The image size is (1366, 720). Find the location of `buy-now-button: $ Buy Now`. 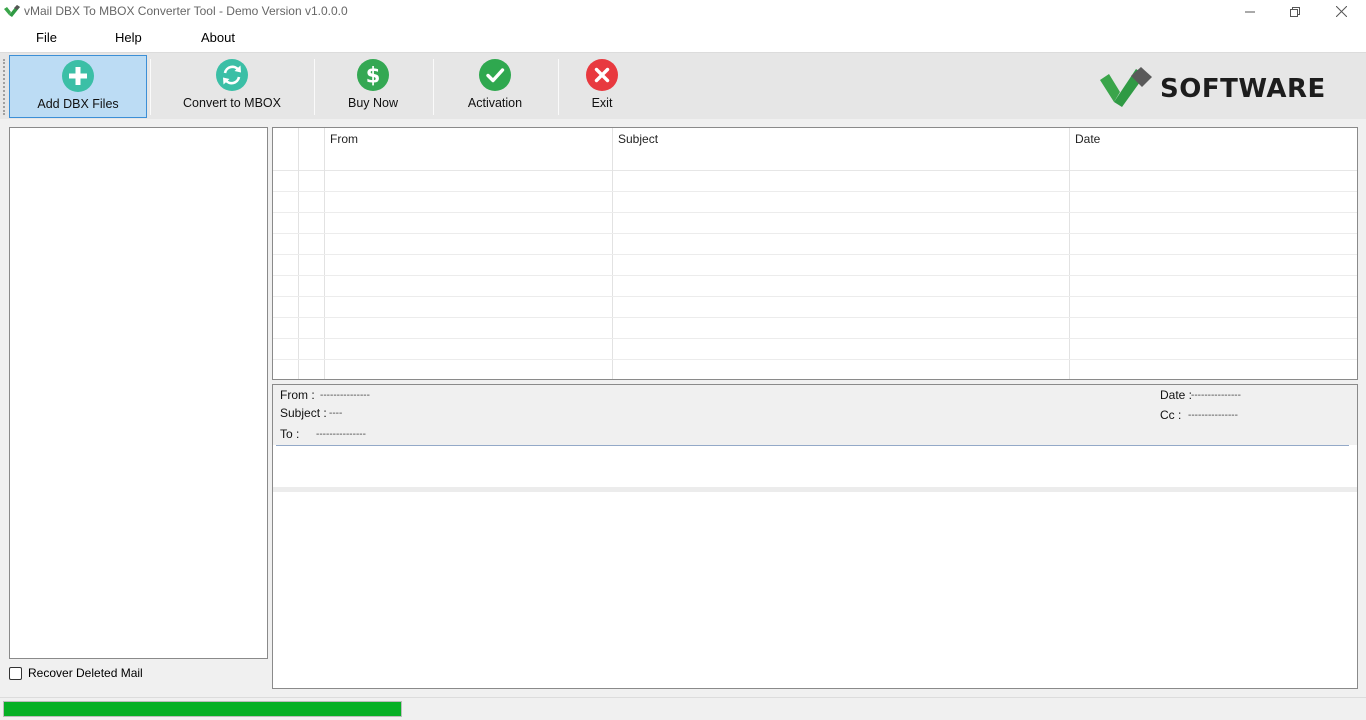

buy-now-button: $ Buy Now is located at coordinates (373, 86).